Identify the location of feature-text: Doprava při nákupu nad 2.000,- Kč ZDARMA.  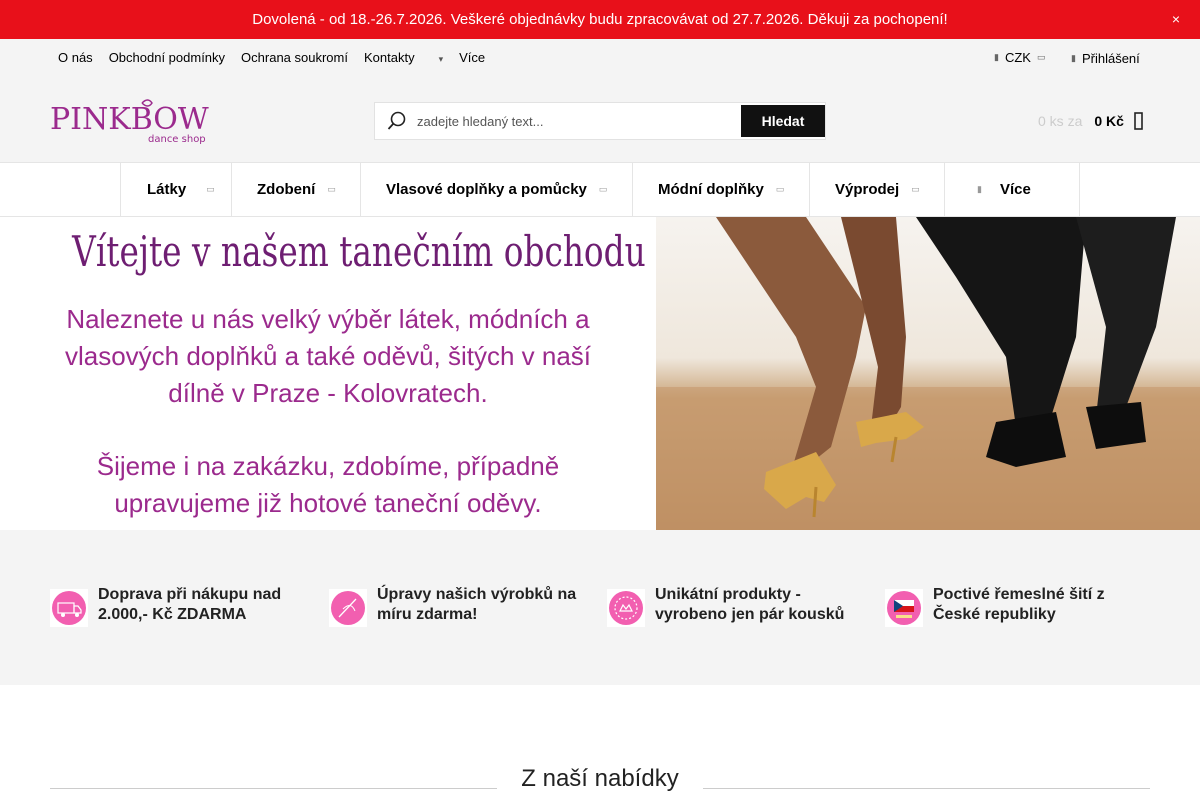
(190, 604).